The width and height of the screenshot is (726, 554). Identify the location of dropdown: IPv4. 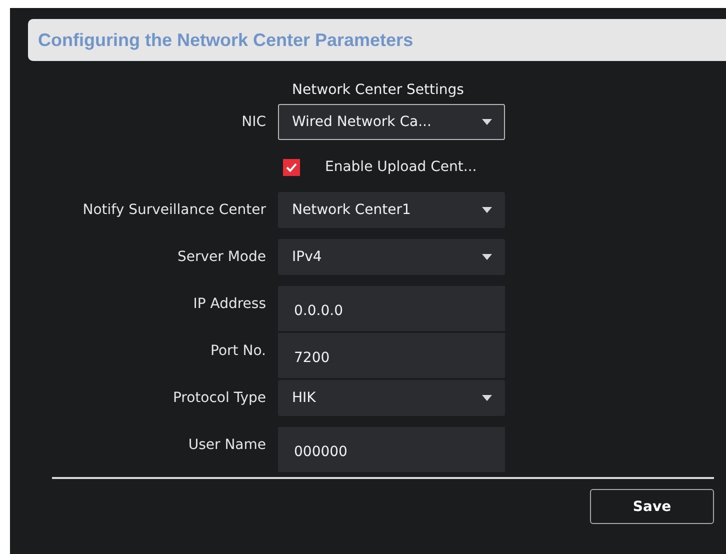
(391, 257).